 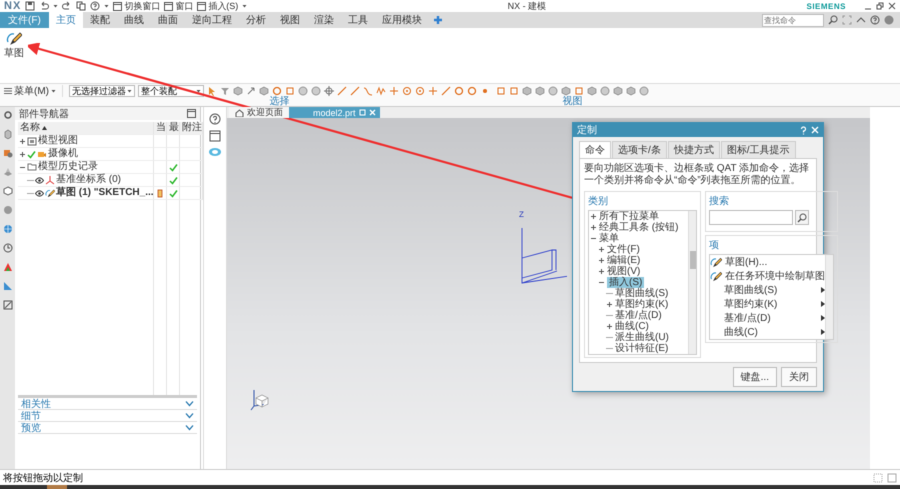 I want to click on cursor-icon, so click(x=212, y=91).